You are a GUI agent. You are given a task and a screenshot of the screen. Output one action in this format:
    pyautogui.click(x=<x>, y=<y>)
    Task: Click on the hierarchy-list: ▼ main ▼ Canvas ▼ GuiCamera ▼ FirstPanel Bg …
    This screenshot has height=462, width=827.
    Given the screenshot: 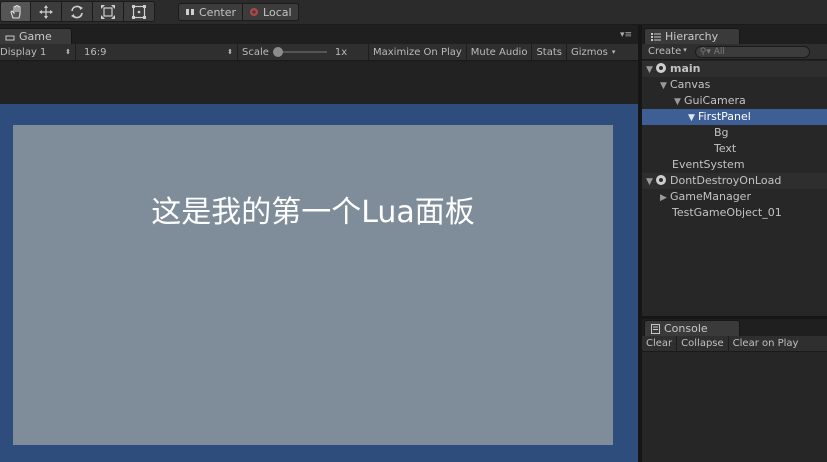 What is the action you would take?
    pyautogui.click(x=734, y=188)
    